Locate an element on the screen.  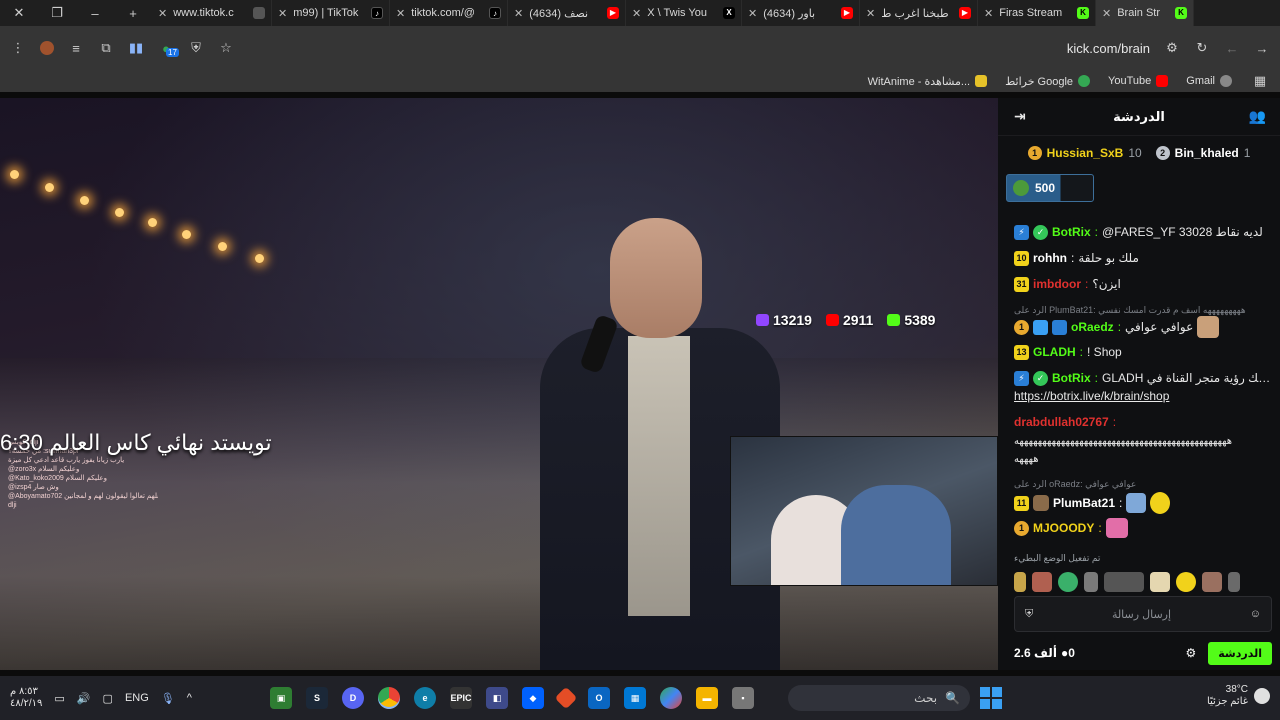
tab-1: ✕ m99) | TikTok ♪ is located at coordinates (331, 13).